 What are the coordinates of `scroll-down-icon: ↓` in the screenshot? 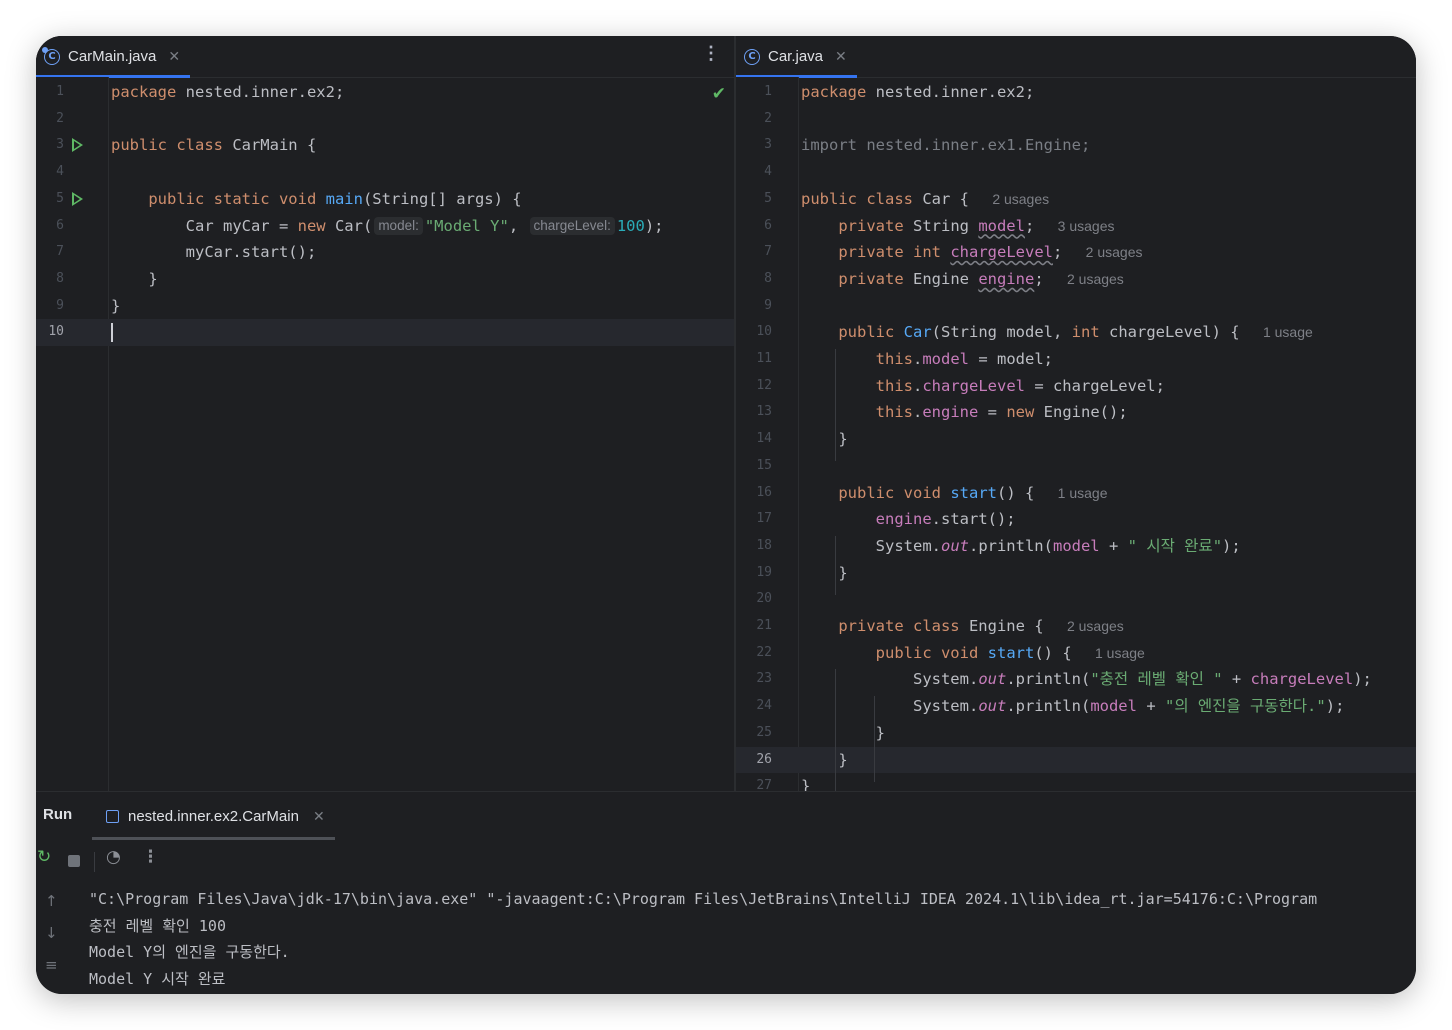 It's located at (51, 933).